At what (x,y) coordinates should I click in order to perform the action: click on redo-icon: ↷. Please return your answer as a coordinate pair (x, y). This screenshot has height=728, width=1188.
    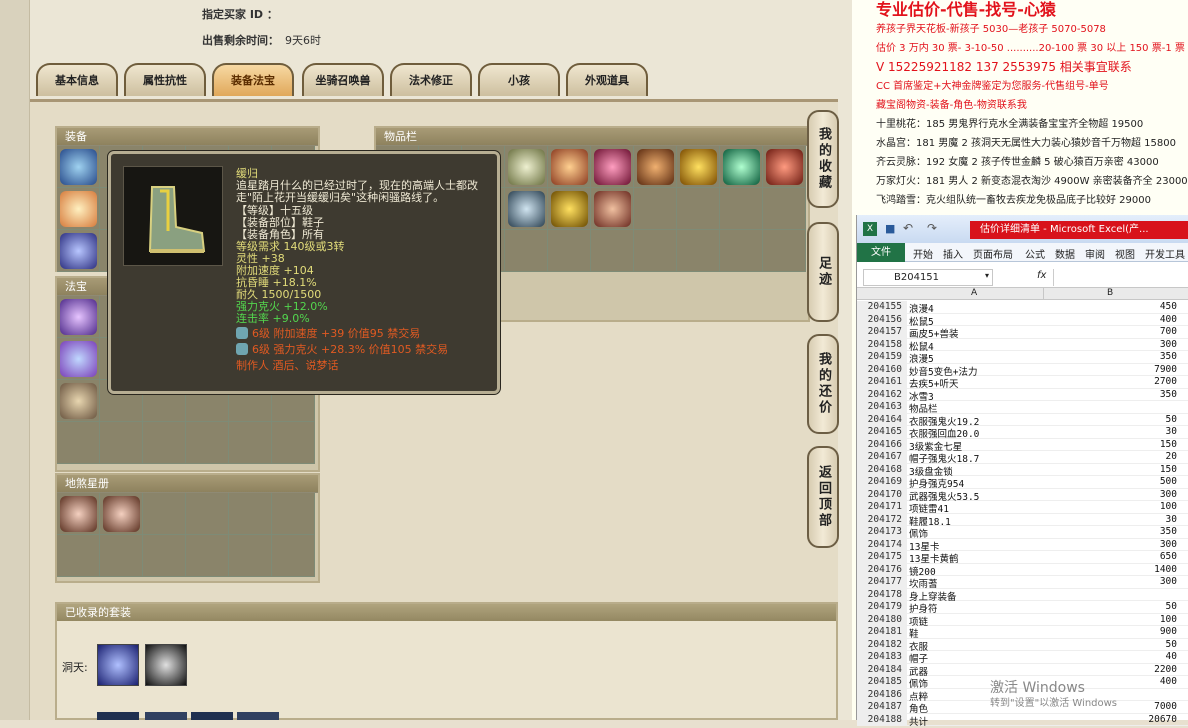
    Looking at the image, I should click on (932, 228).